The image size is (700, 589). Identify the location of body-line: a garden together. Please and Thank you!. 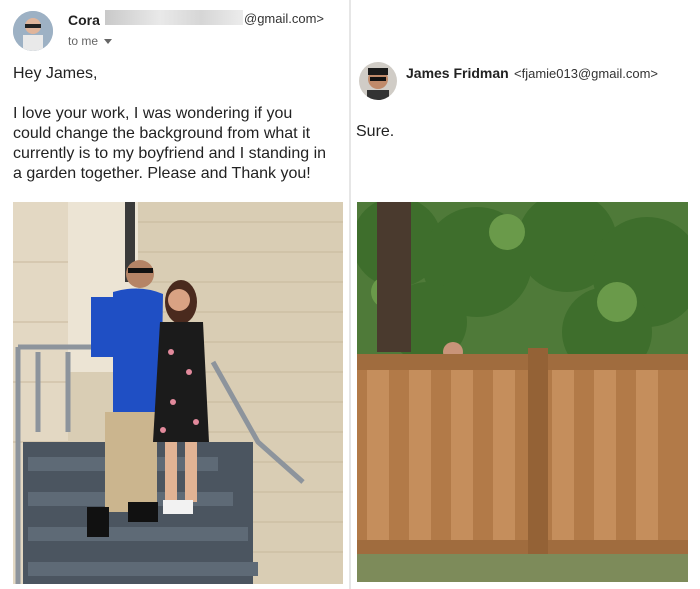
(162, 173).